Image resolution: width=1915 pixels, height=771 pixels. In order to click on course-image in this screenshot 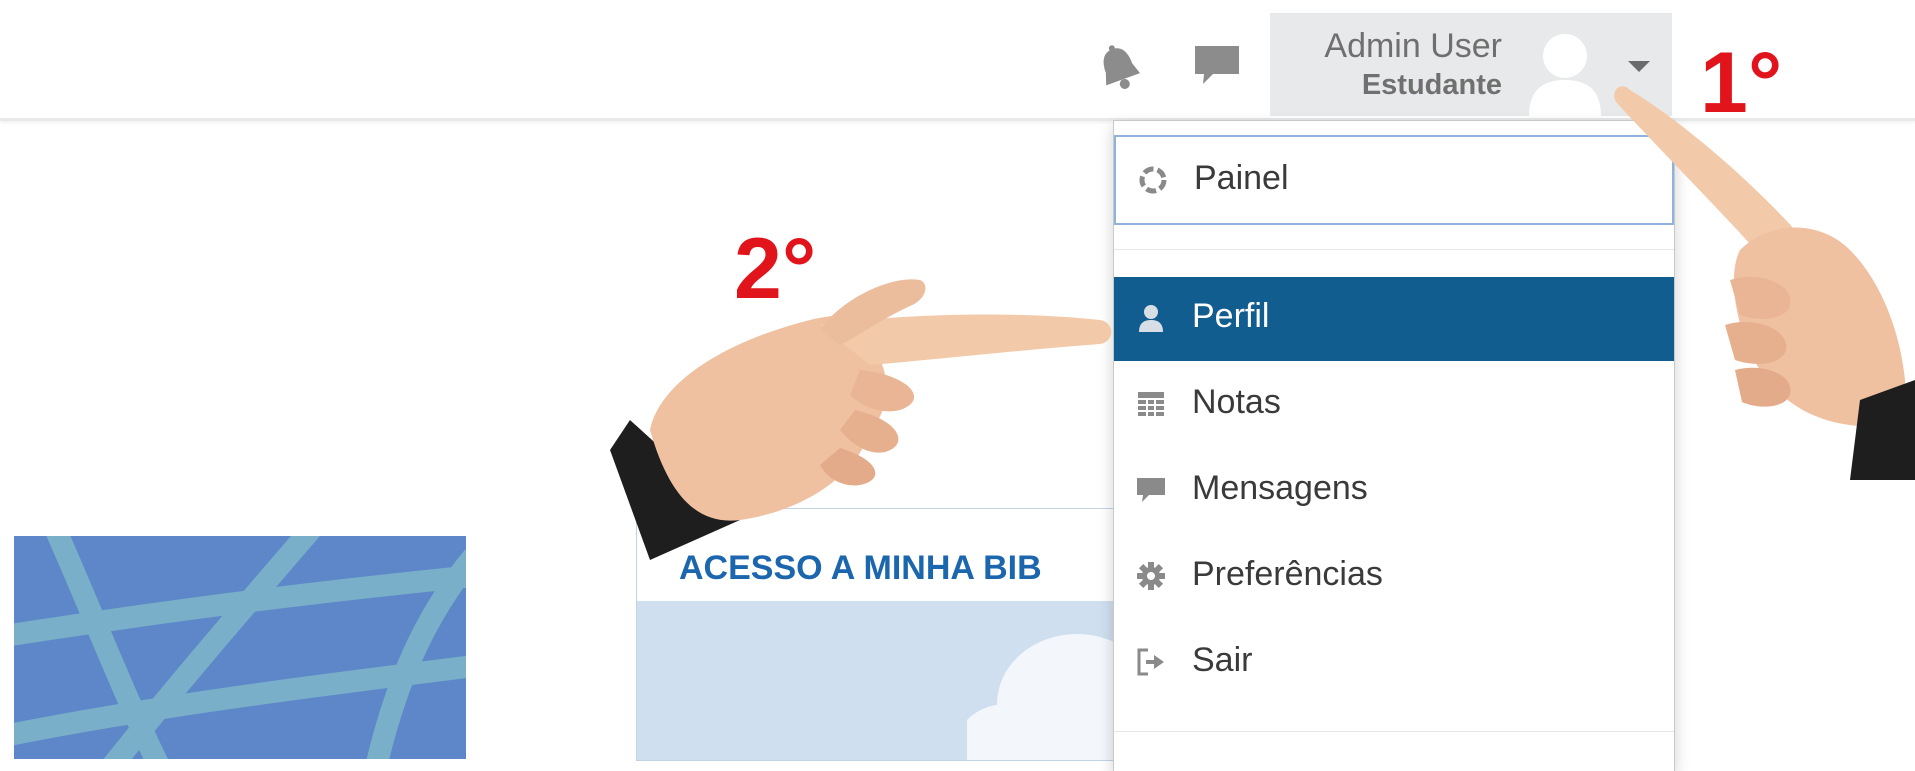, I will do `click(240, 647)`.